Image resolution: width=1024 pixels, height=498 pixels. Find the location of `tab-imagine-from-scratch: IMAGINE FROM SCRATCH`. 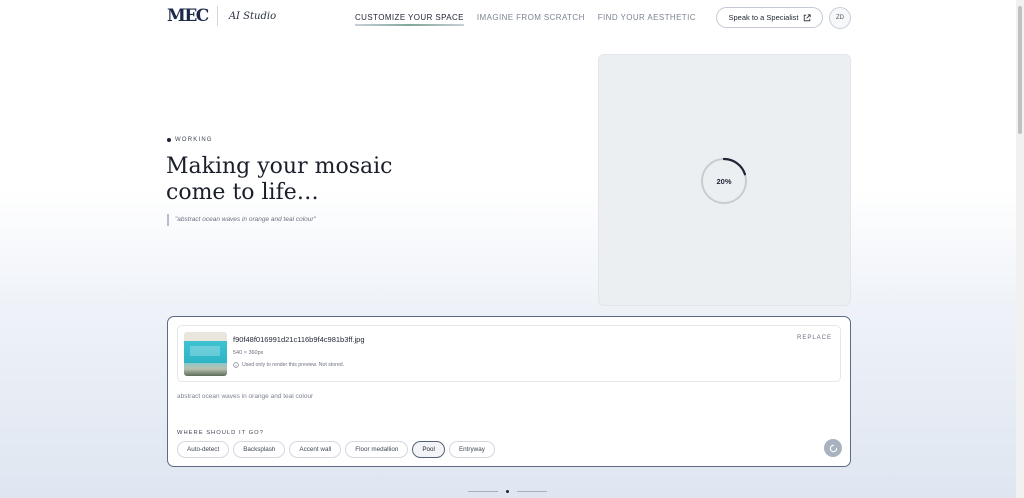

tab-imagine-from-scratch: IMAGINE FROM SCRATCH is located at coordinates (531, 19).